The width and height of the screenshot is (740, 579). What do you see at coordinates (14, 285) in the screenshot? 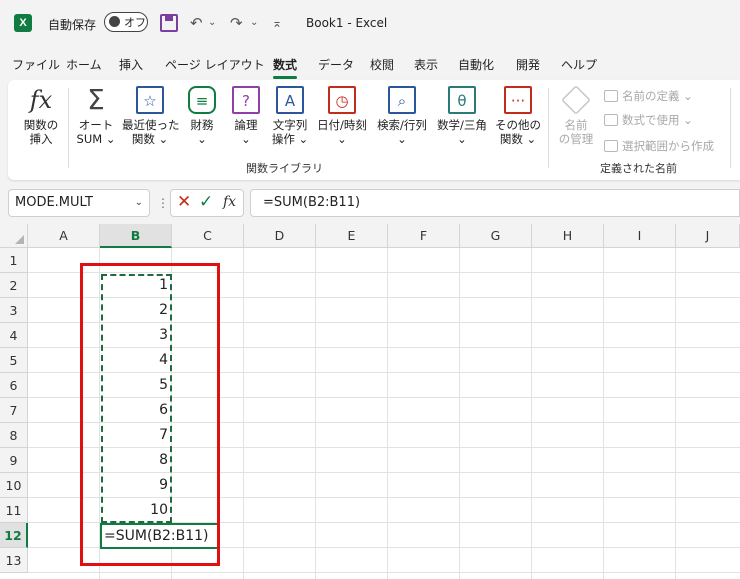
I see `row-header: 2` at bounding box center [14, 285].